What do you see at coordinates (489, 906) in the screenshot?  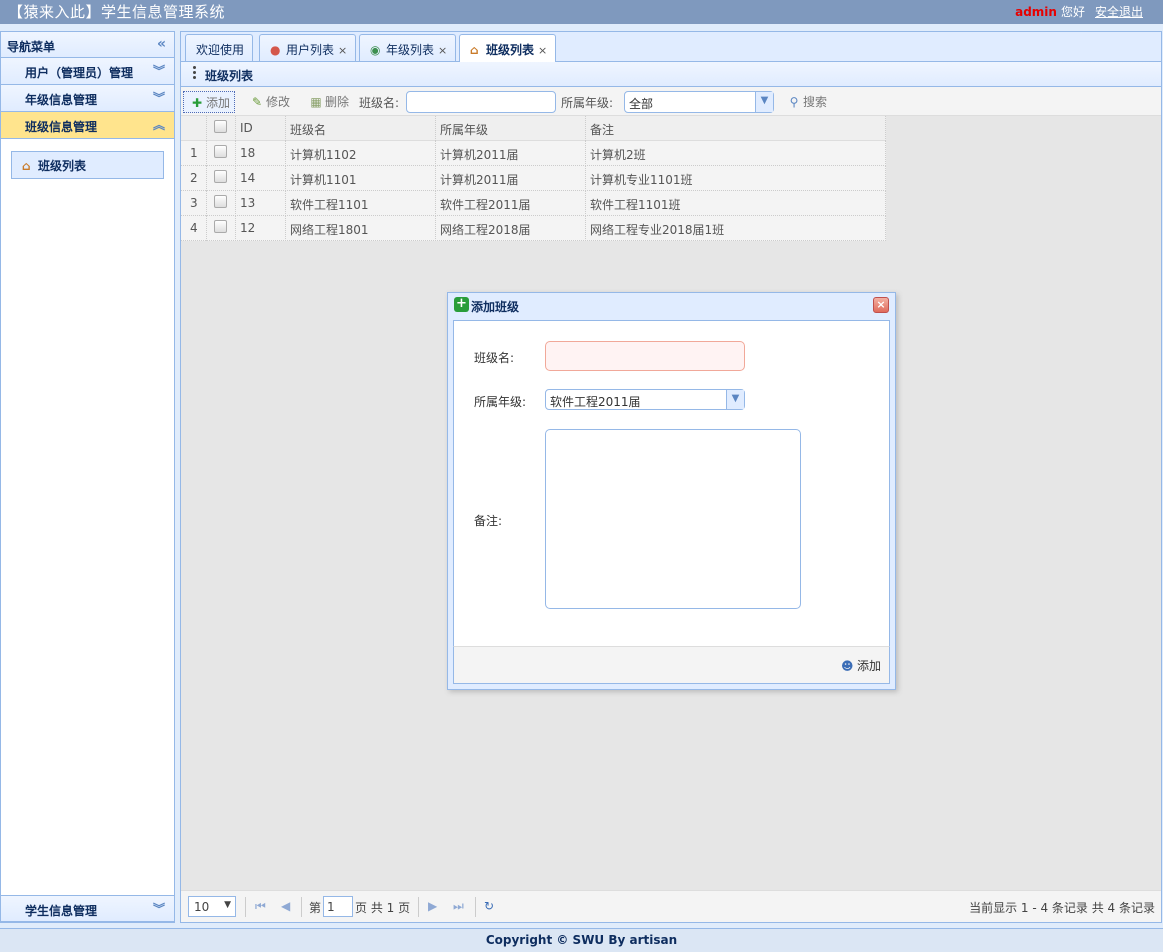 I see `refresh-icon: ↻` at bounding box center [489, 906].